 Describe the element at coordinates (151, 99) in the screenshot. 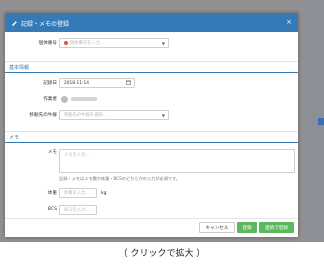

I see `worker-row: 作業者` at that location.